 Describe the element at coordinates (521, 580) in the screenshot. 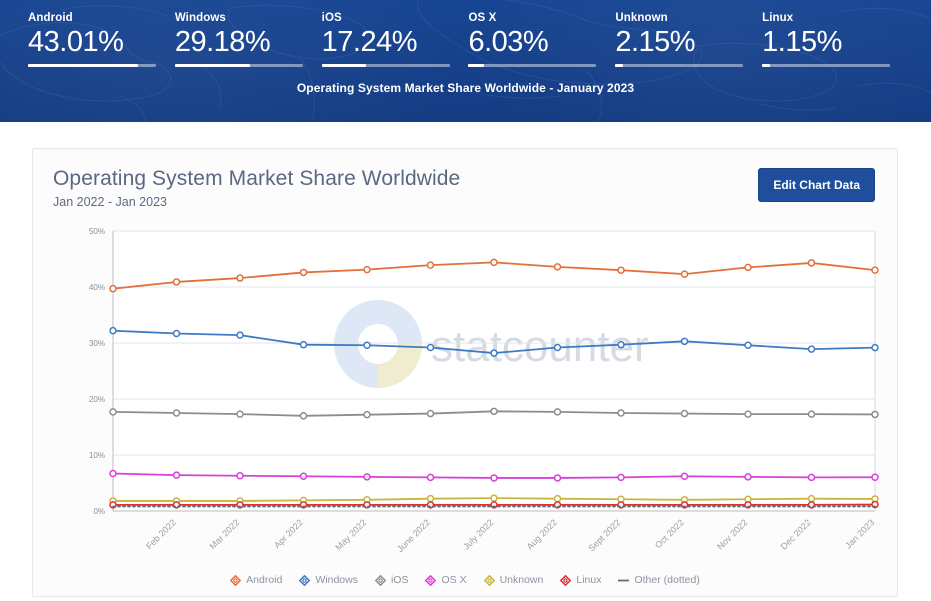

I see `legend-label: Unknown` at that location.